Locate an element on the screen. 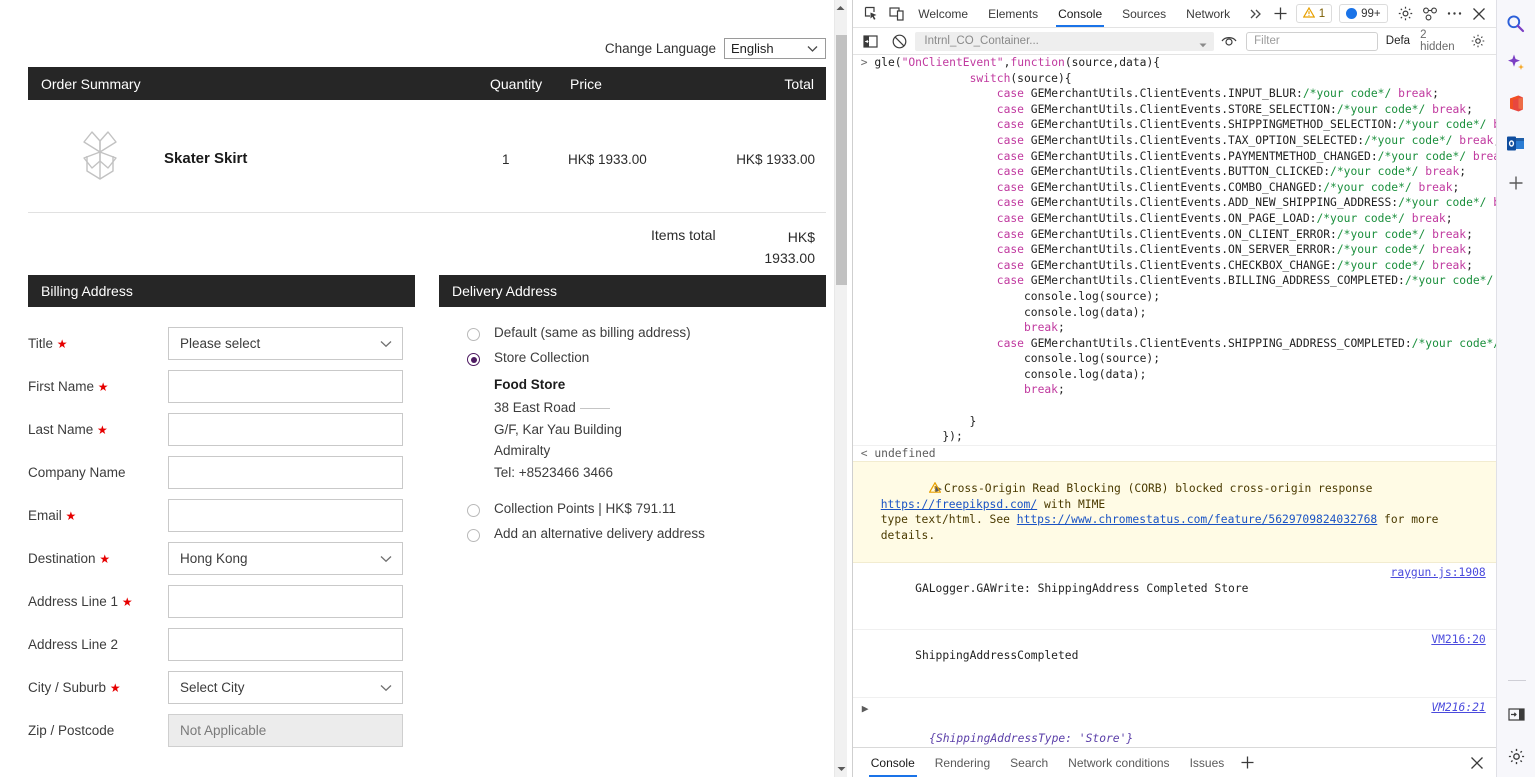  outlook-icon is located at coordinates (1516, 143).